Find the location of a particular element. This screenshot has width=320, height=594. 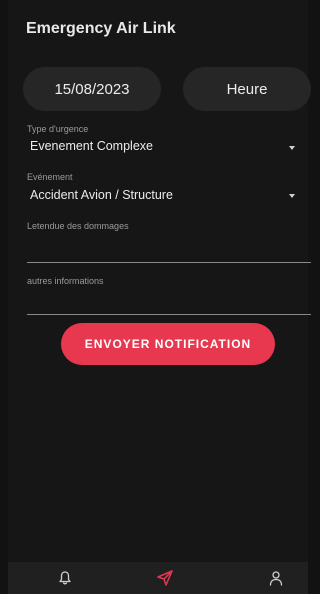

date-button: 15/08/2023 is located at coordinates (92, 89).